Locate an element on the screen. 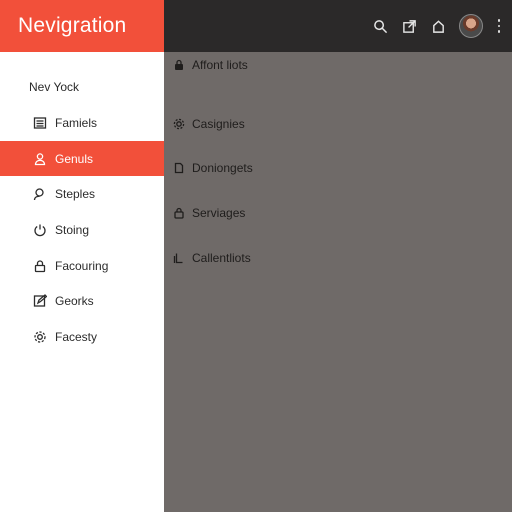 The image size is (512, 512). home-icon is located at coordinates (438, 26).